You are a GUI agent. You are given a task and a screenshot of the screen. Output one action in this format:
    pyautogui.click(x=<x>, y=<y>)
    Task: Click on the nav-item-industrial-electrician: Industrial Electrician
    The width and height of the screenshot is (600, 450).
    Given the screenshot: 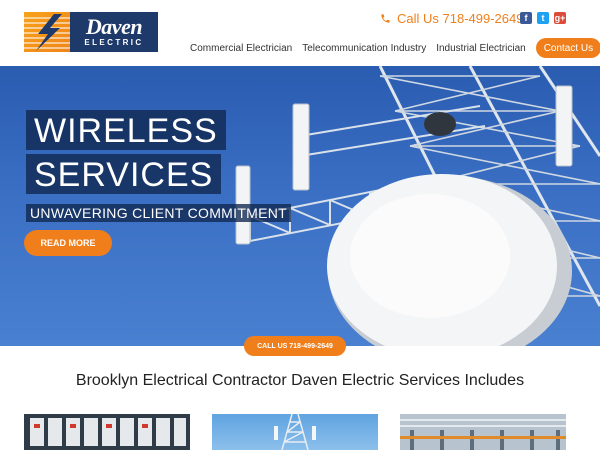 What is the action you would take?
    pyautogui.click(x=480, y=48)
    